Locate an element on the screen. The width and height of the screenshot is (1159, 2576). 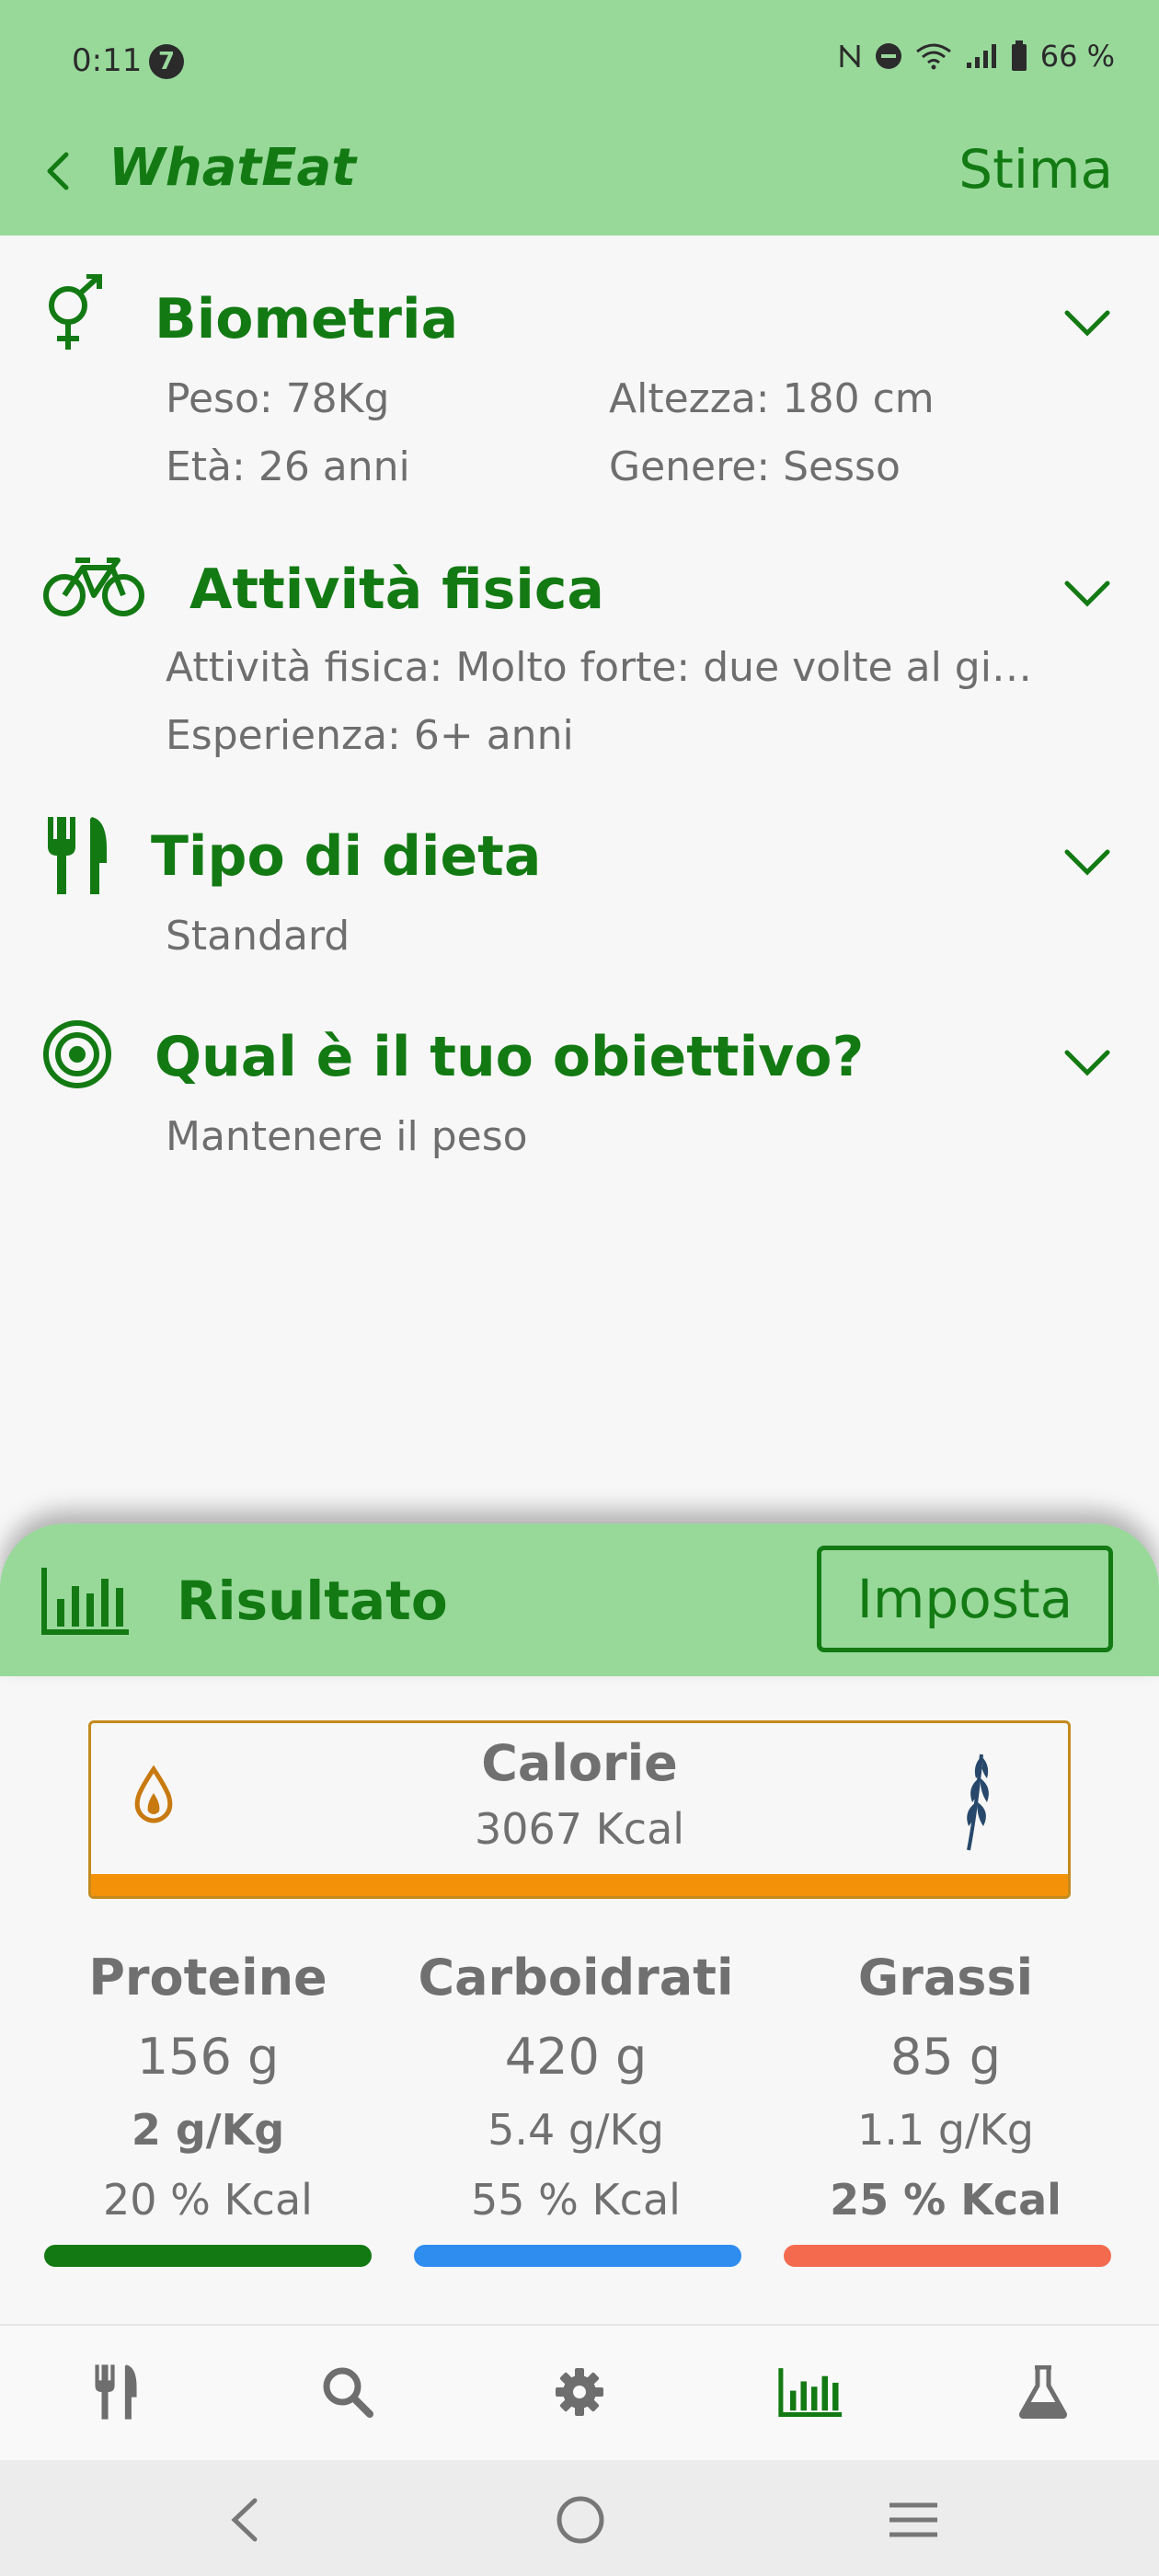
battery-level: 66 % is located at coordinates (1077, 56).